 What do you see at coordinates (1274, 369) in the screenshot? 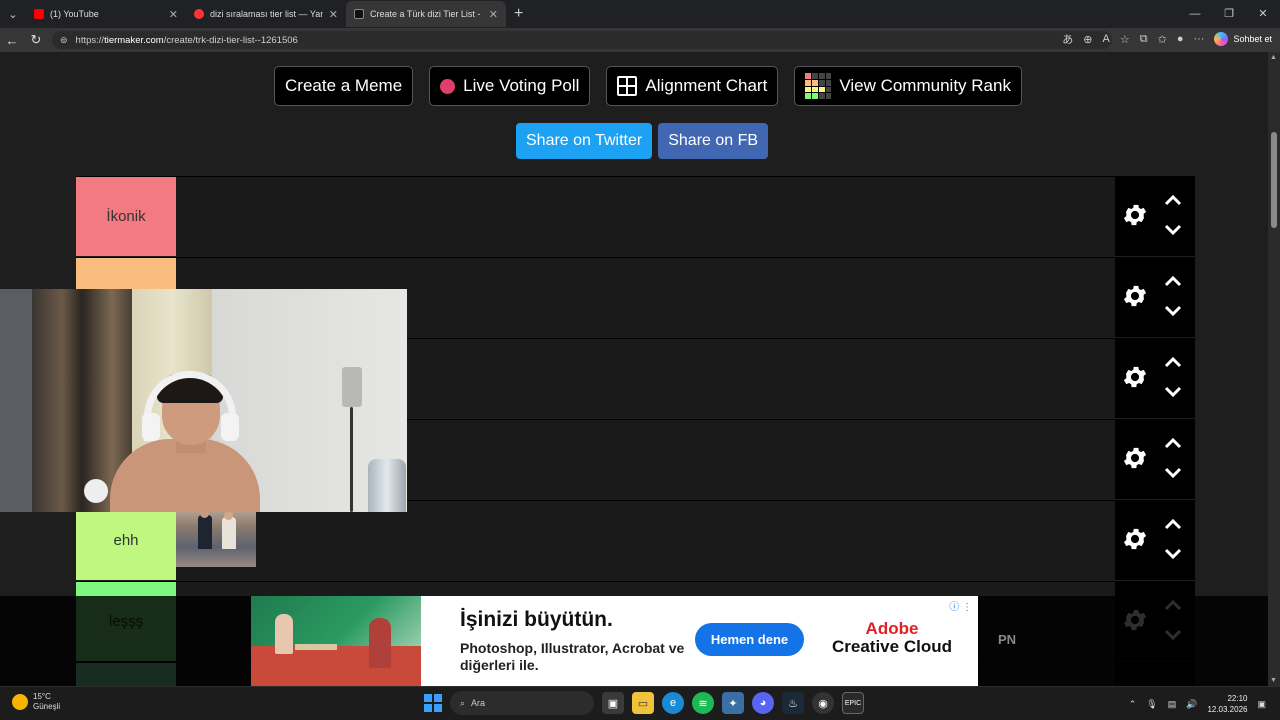
I see `page-scrollbar: ▲ ▼` at bounding box center [1274, 369].